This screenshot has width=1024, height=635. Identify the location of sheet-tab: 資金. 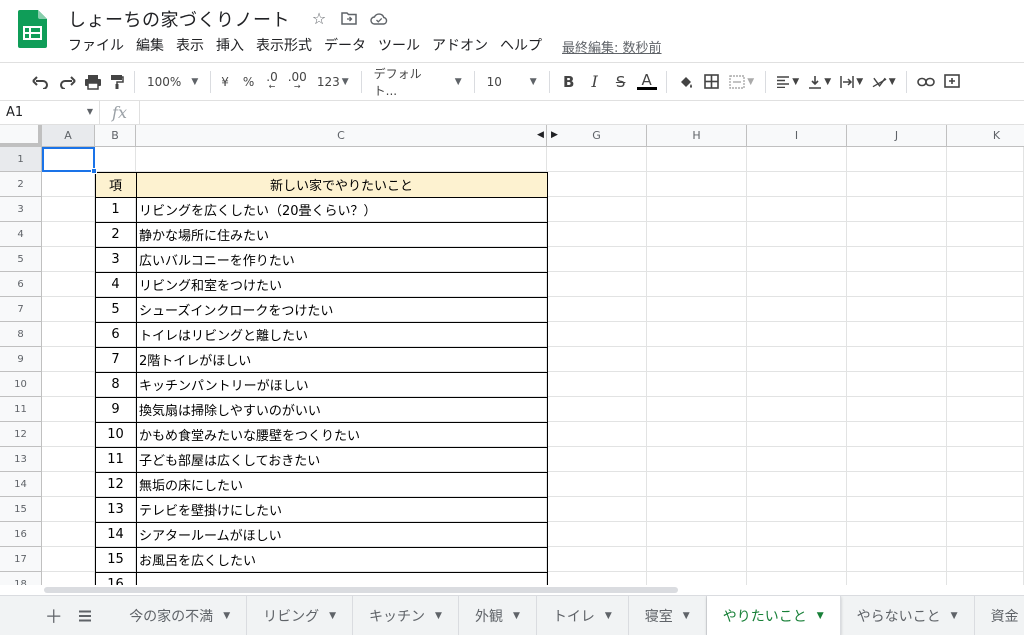
(999, 615).